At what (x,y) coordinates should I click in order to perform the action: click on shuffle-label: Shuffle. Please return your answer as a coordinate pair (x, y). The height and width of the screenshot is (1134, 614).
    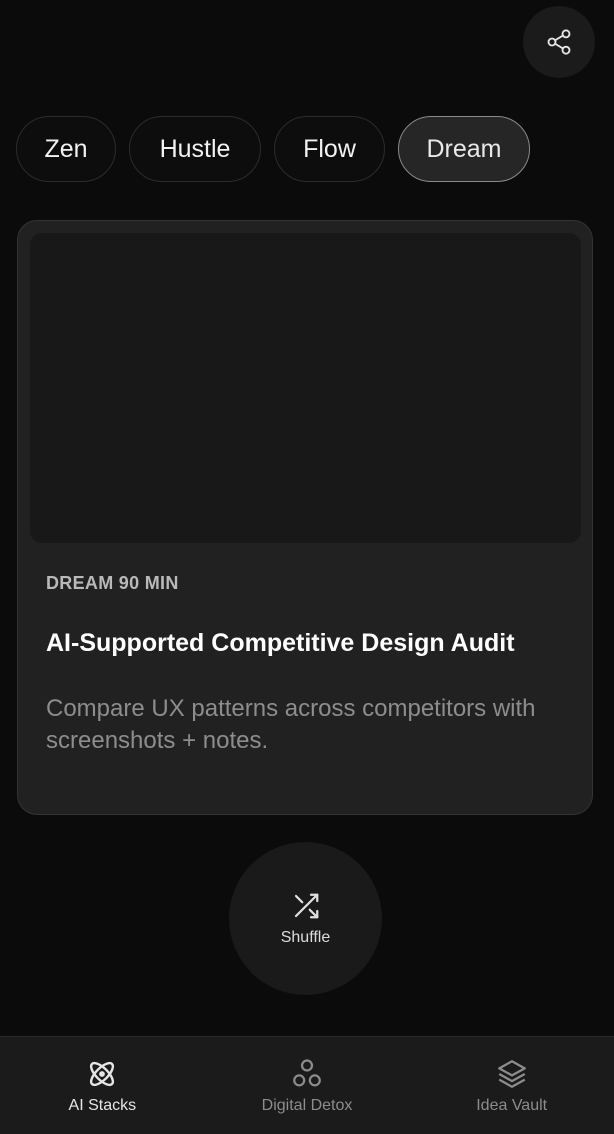
    Looking at the image, I should click on (305, 937).